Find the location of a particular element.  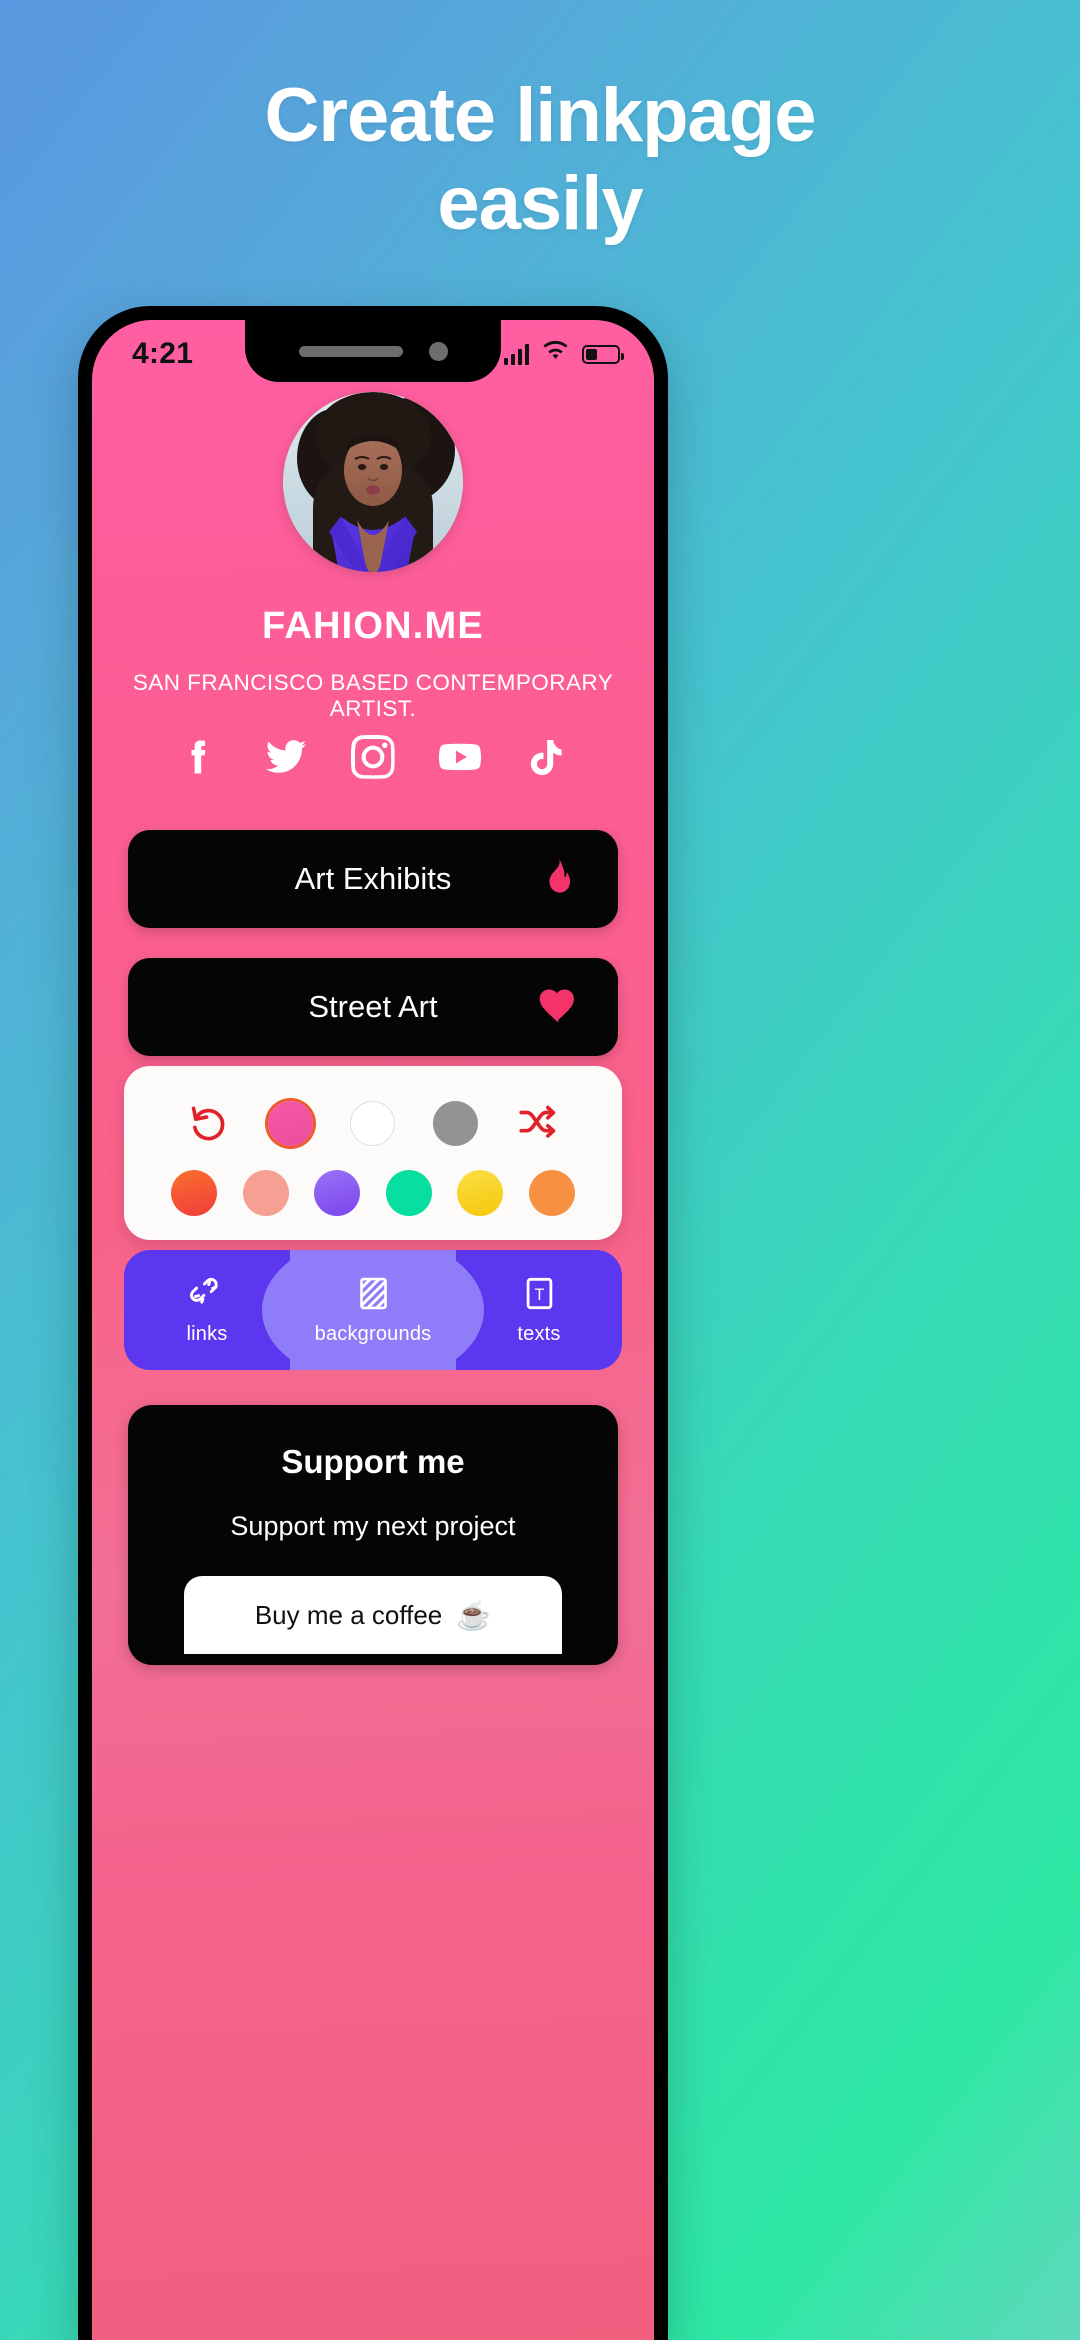

social-links-row is located at coordinates (373, 757).